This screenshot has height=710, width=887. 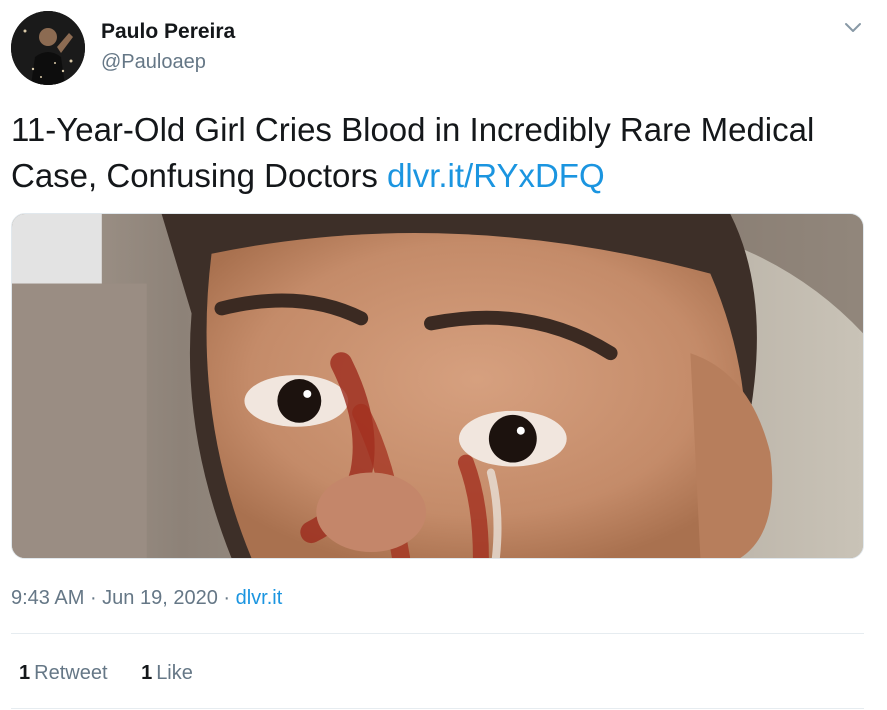 I want to click on avatar-photo, so click(x=48, y=48).